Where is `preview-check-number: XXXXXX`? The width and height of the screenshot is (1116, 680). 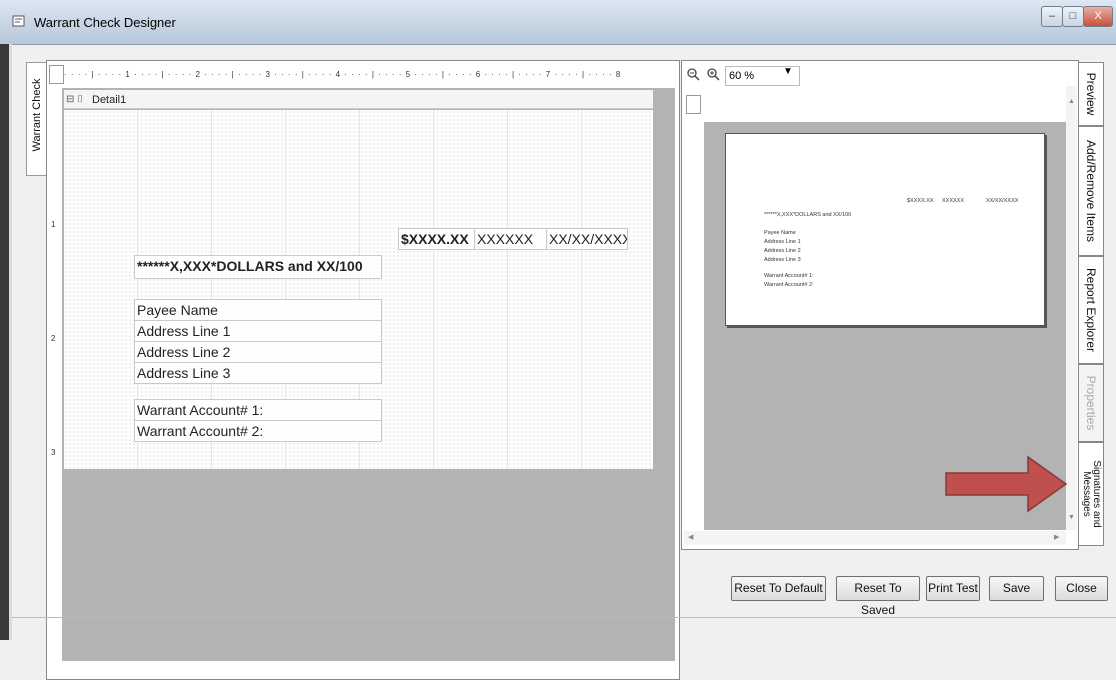
preview-check-number: XXXXXX is located at coordinates (953, 201).